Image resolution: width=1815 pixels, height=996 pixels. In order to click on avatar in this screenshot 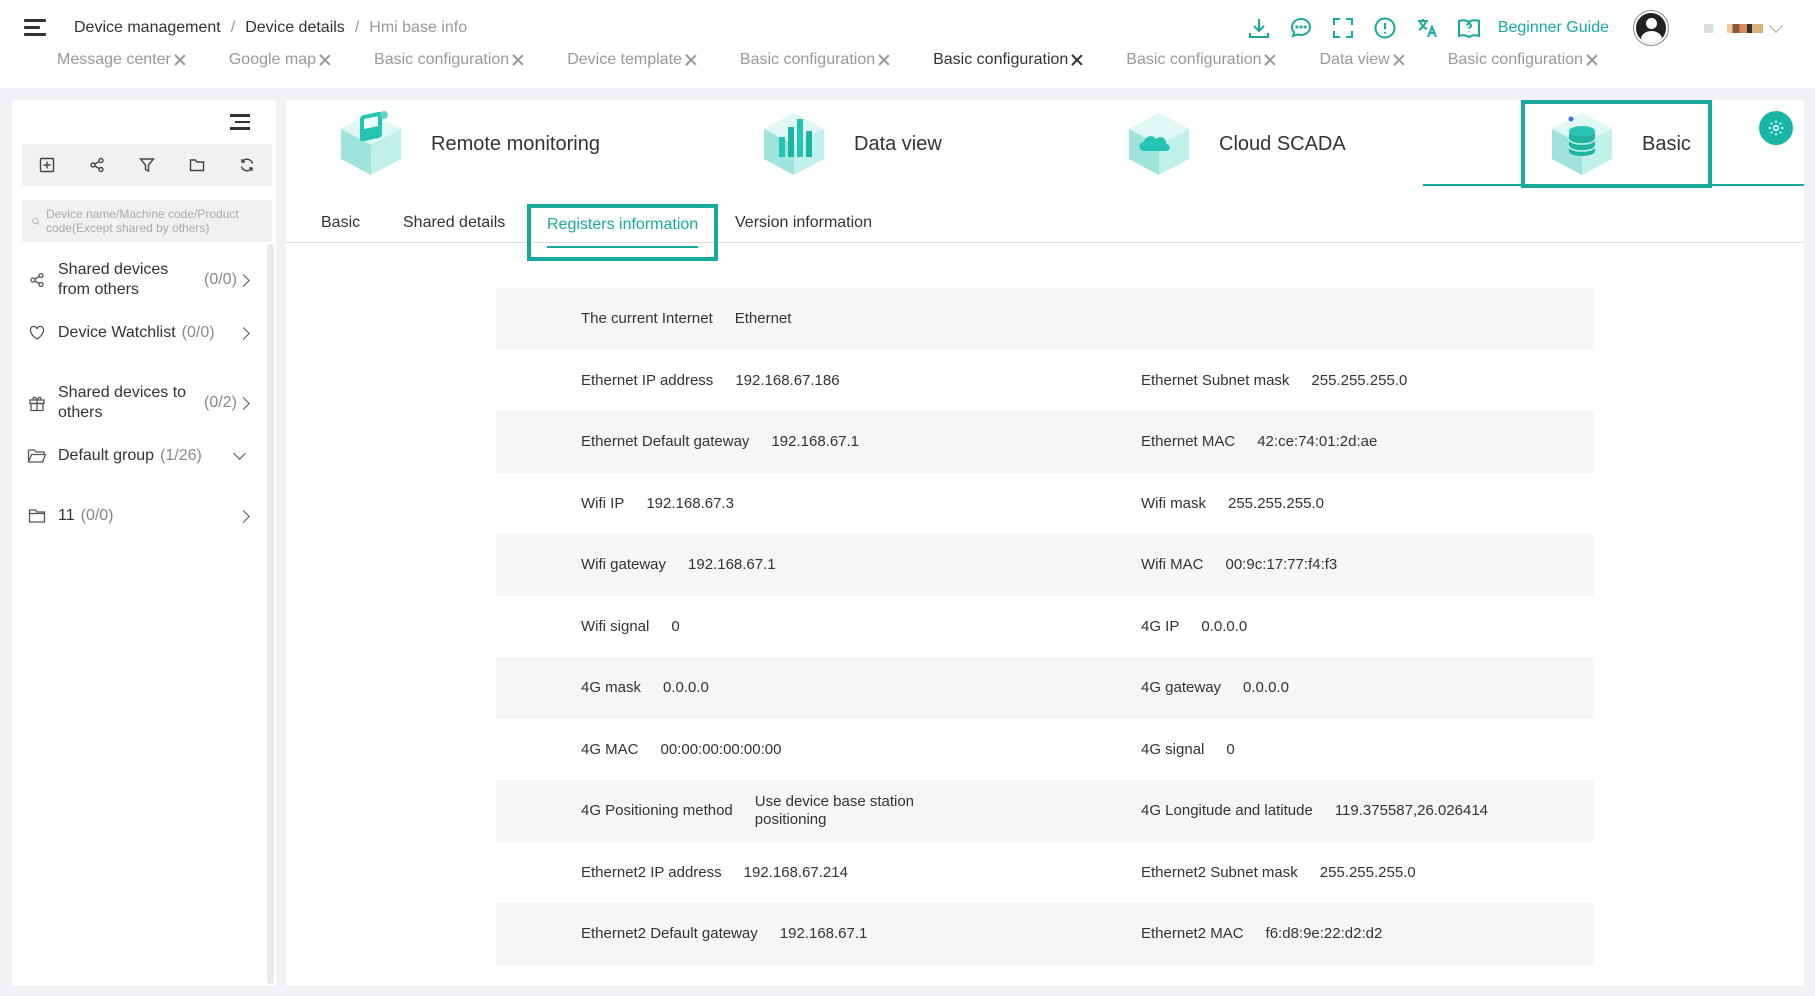, I will do `click(1651, 28)`.